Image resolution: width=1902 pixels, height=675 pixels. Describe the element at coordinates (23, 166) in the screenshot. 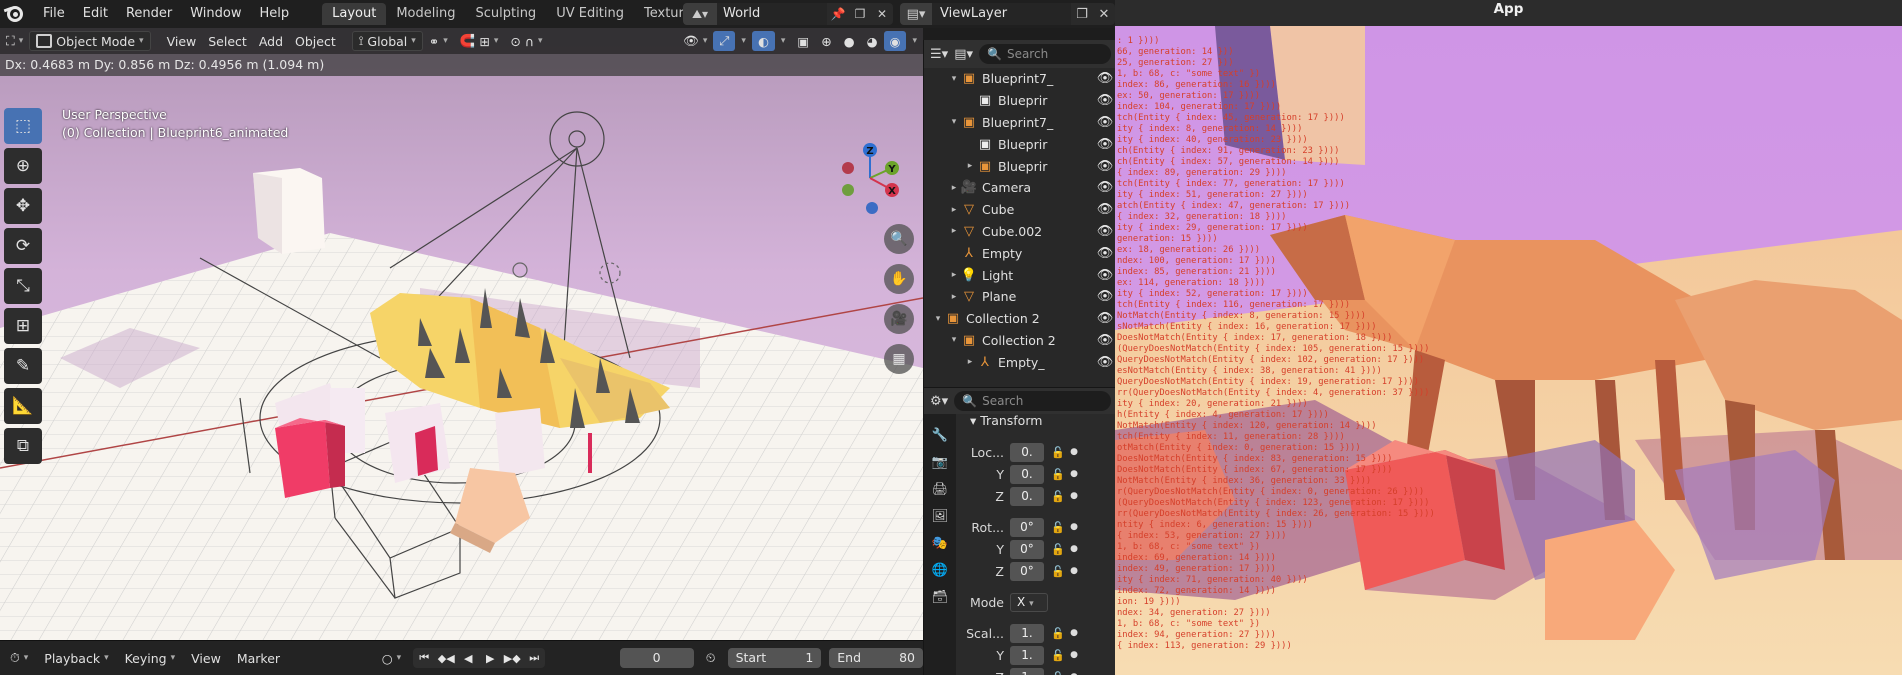

I see `cursor-tool: ⊕` at that location.